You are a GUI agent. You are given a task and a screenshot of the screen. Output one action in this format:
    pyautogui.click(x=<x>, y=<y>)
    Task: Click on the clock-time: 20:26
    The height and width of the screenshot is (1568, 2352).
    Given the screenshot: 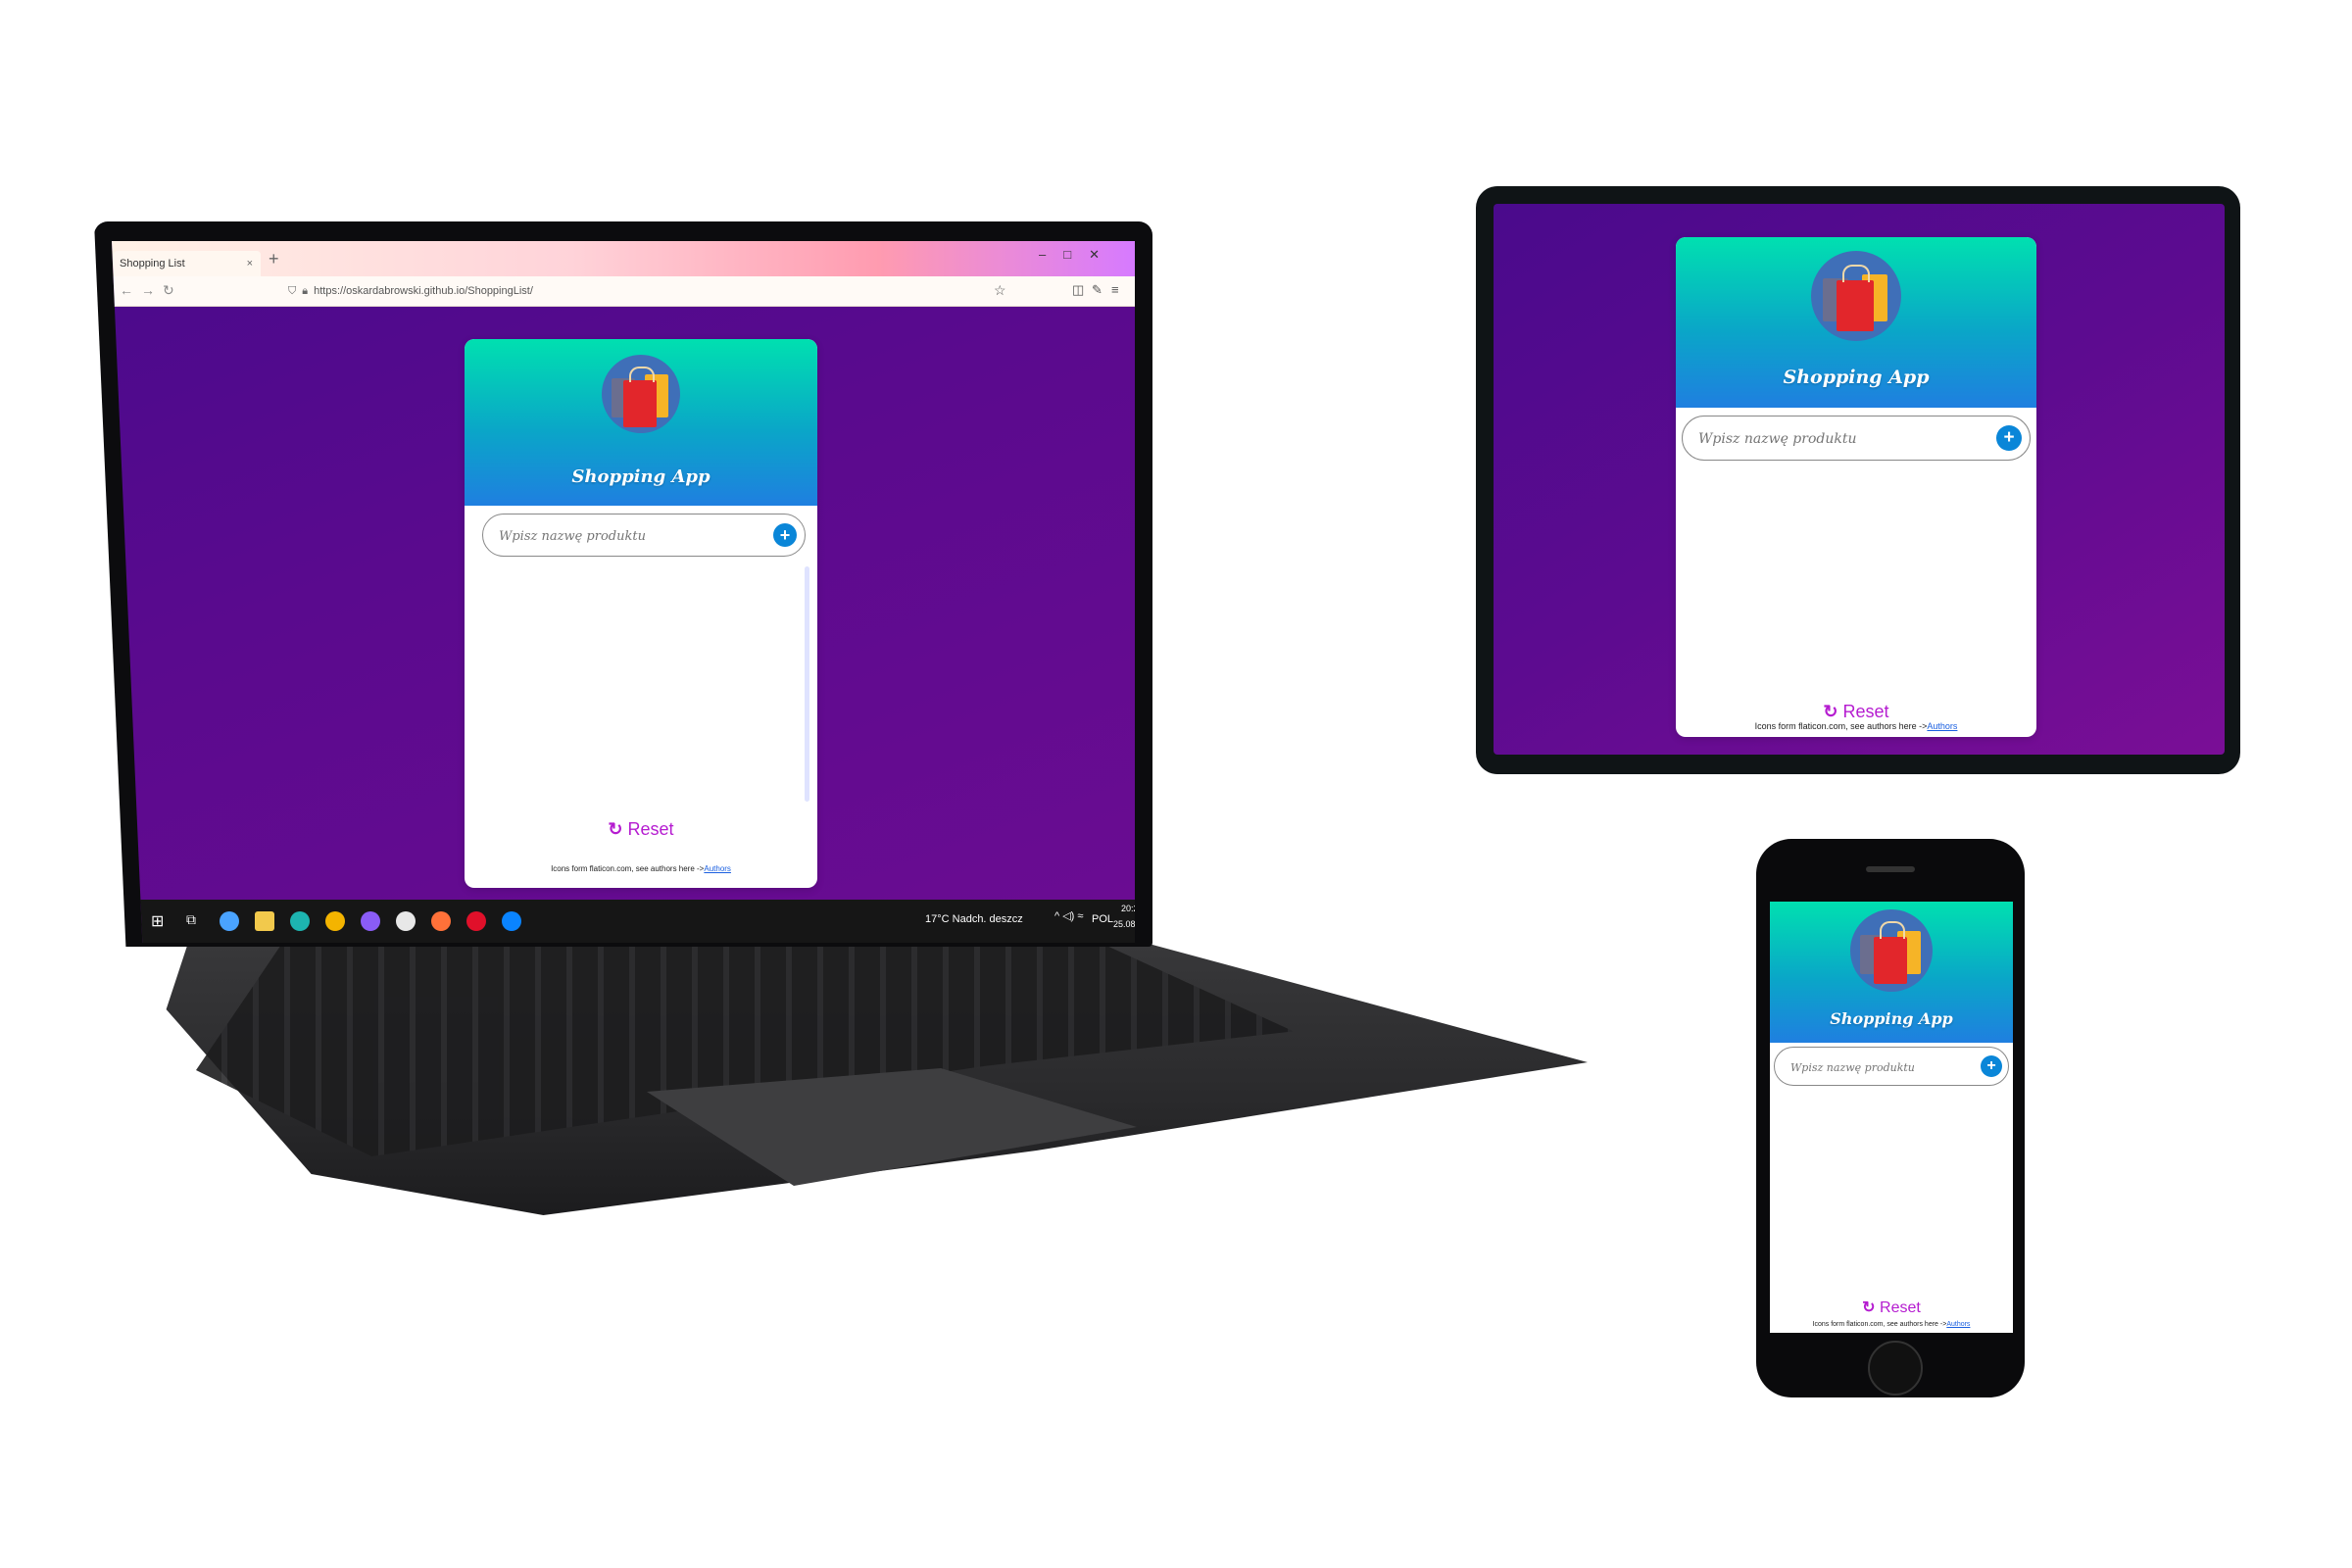 What is the action you would take?
    pyautogui.click(x=1128, y=908)
    